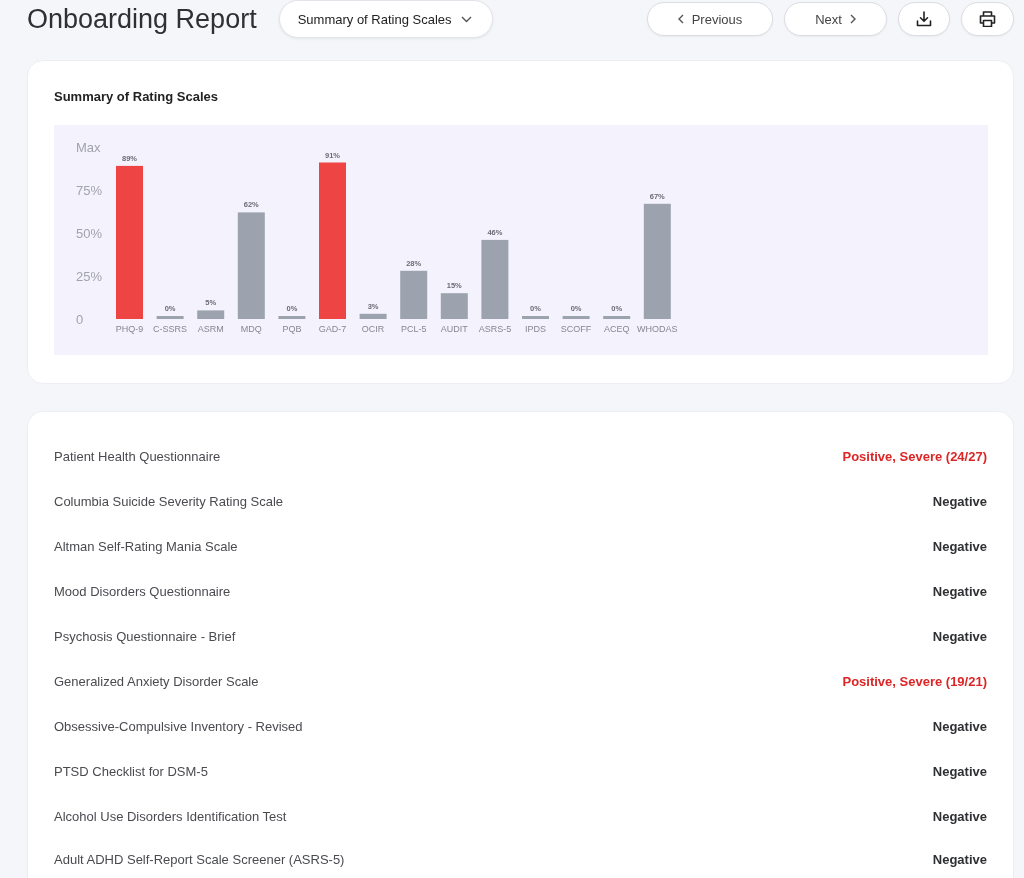  What do you see at coordinates (170, 328) in the screenshot?
I see `category-label: C-SSRS` at bounding box center [170, 328].